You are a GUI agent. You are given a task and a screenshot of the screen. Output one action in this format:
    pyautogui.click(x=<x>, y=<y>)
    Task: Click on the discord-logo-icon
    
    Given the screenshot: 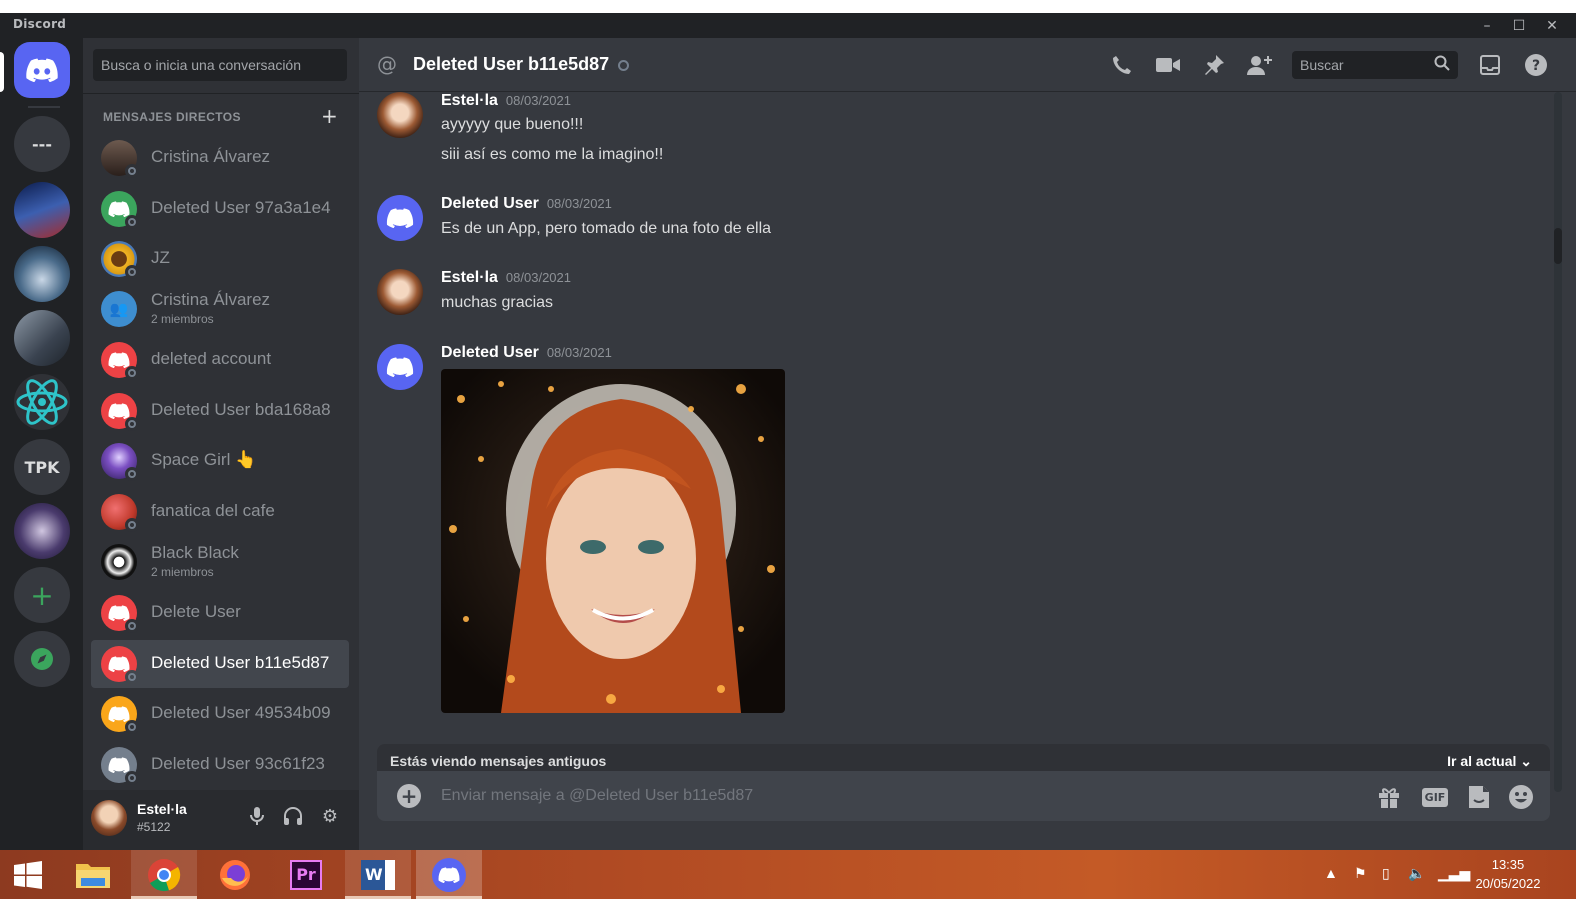 What is the action you would take?
    pyautogui.click(x=42, y=70)
    